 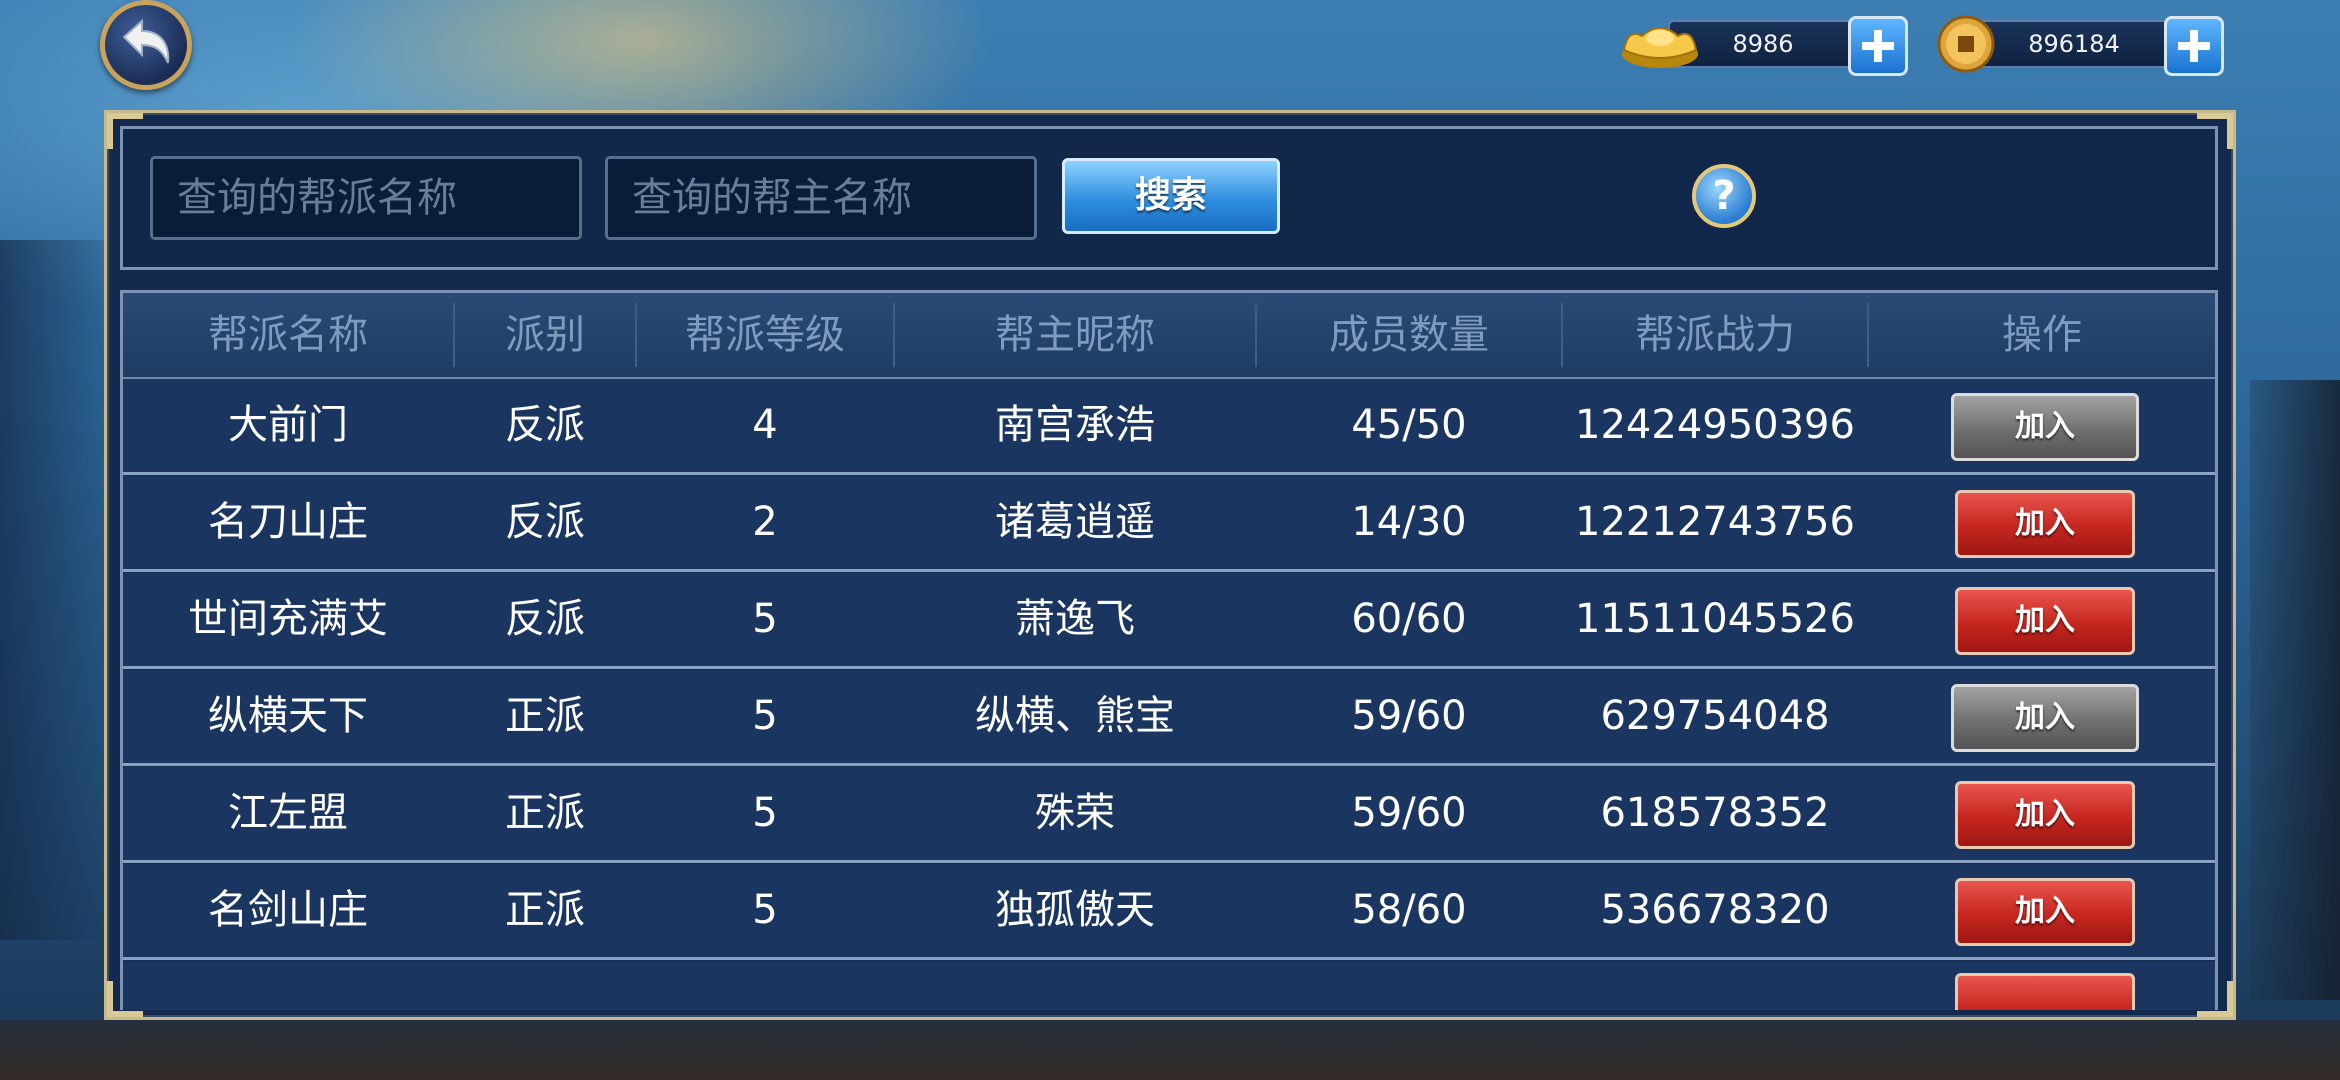 I want to click on copper-coin-icon, so click(x=1966, y=44).